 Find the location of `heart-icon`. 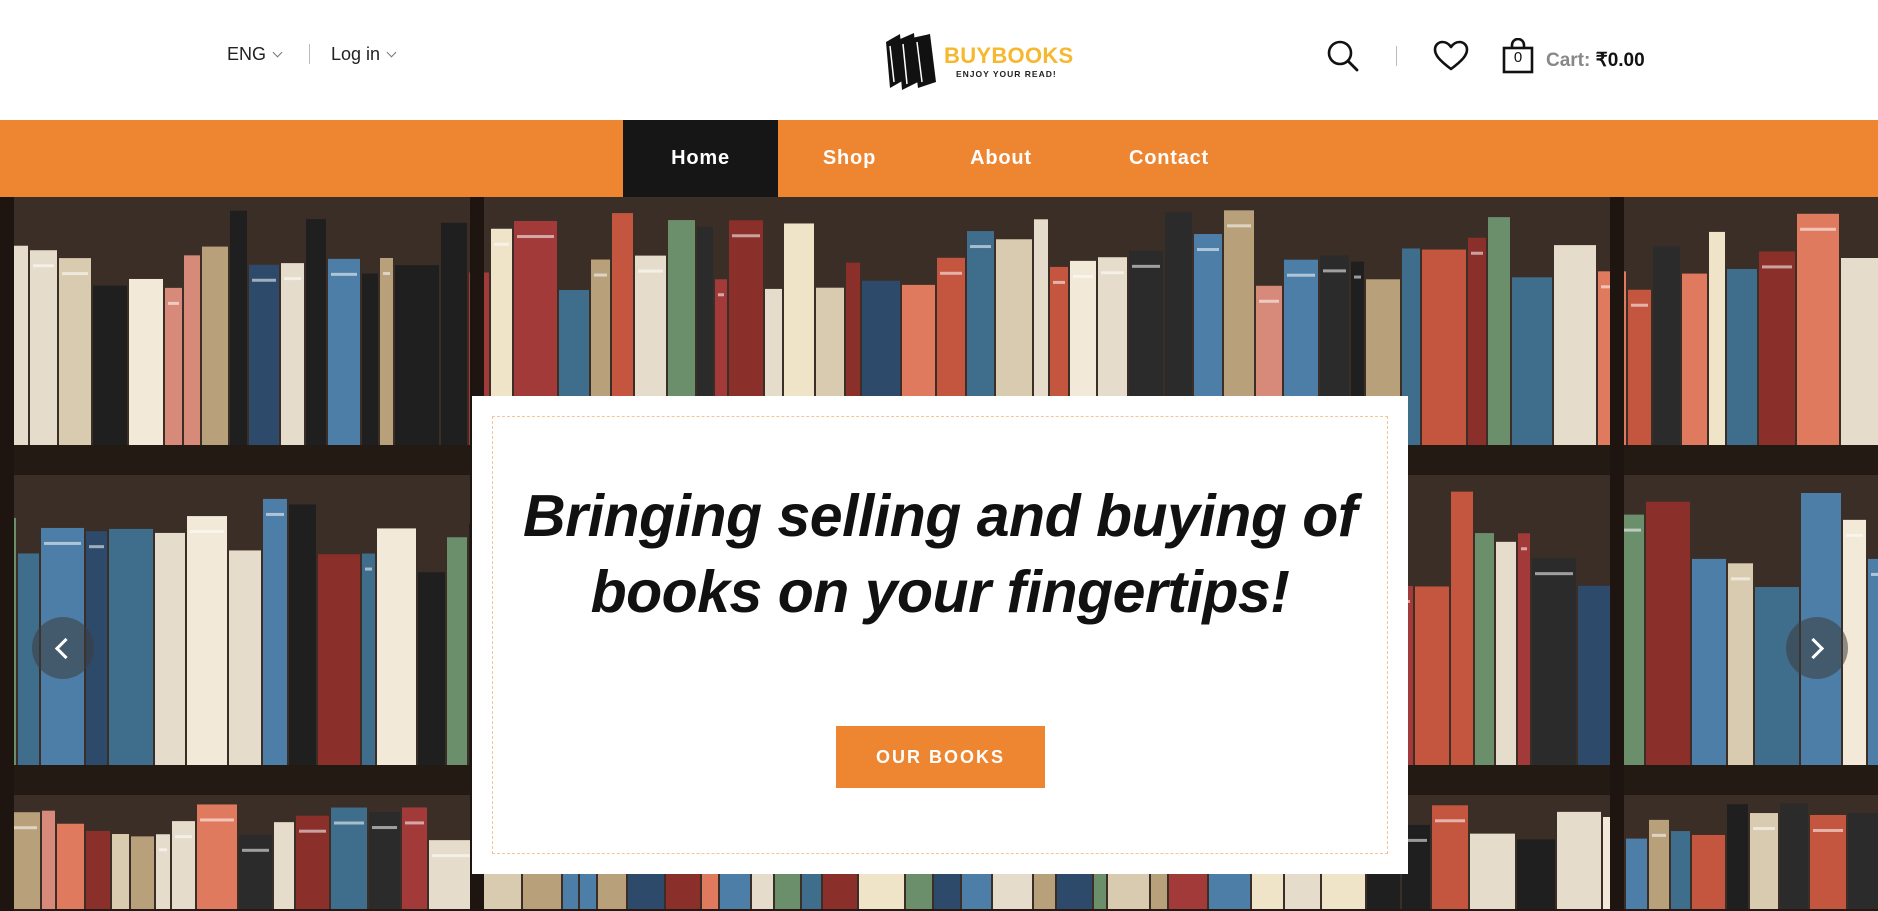

heart-icon is located at coordinates (1451, 56).